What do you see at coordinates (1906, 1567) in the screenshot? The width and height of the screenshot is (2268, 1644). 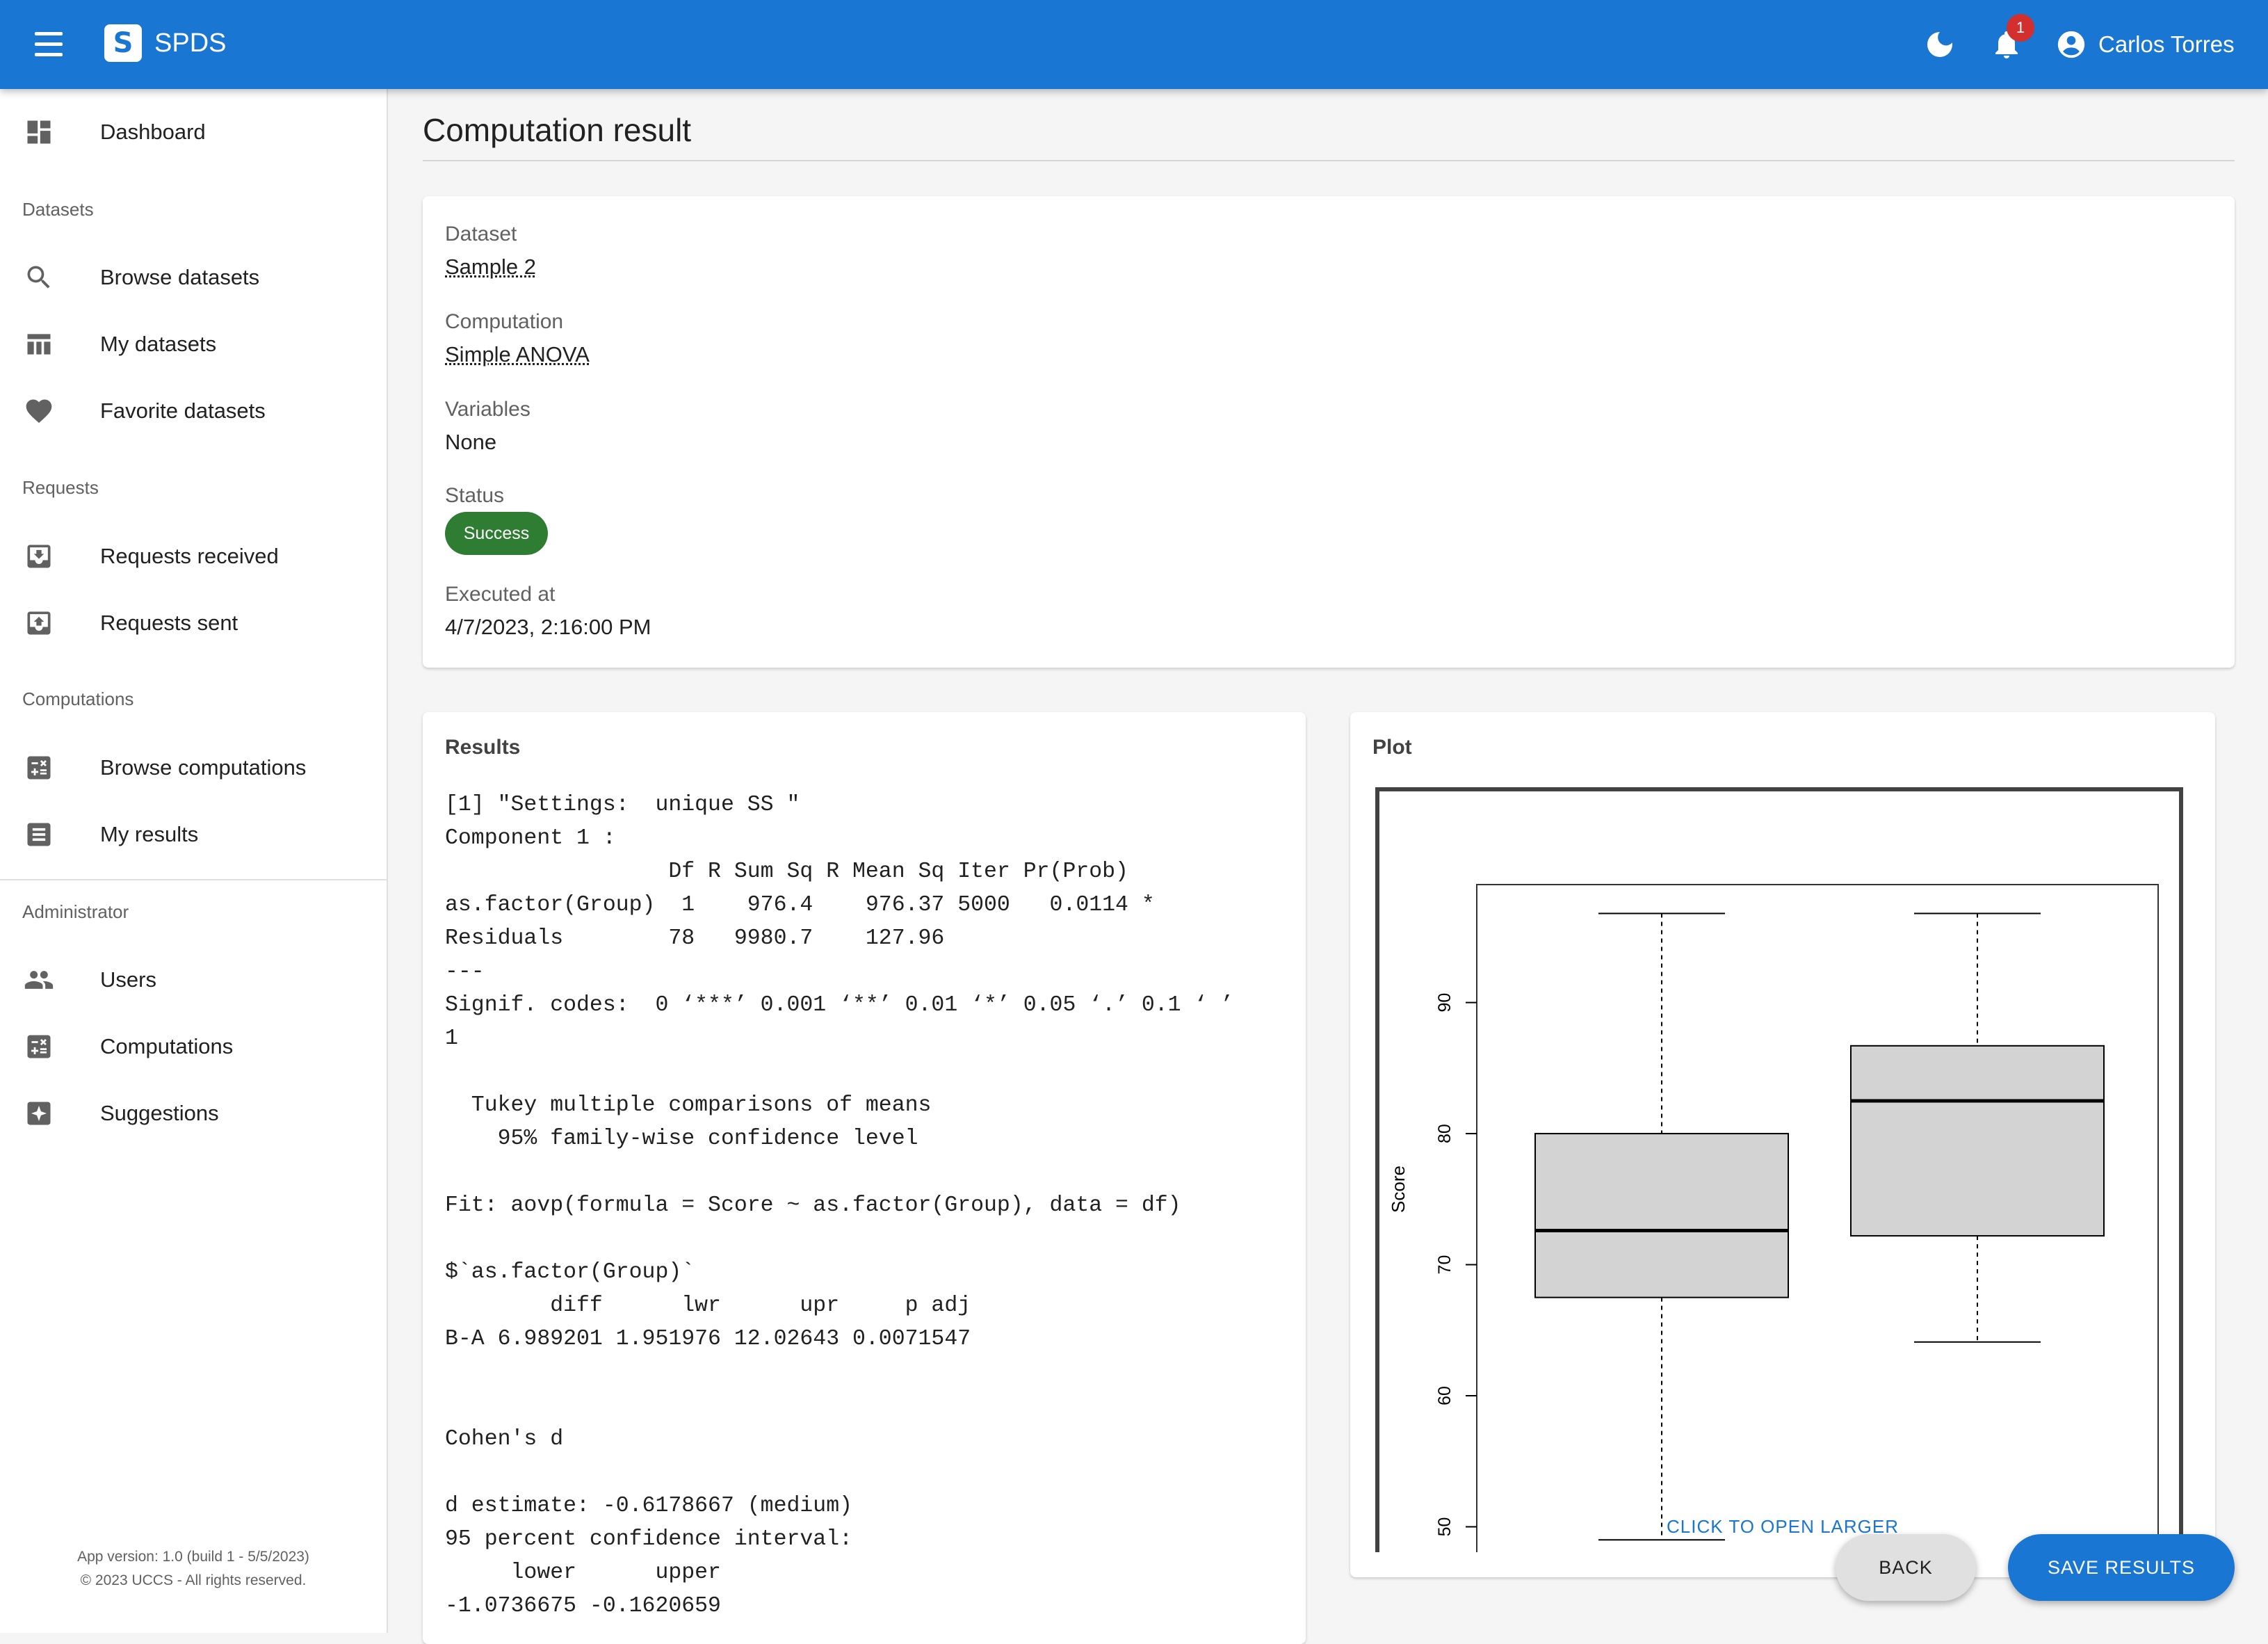 I see `back-button: BACK` at bounding box center [1906, 1567].